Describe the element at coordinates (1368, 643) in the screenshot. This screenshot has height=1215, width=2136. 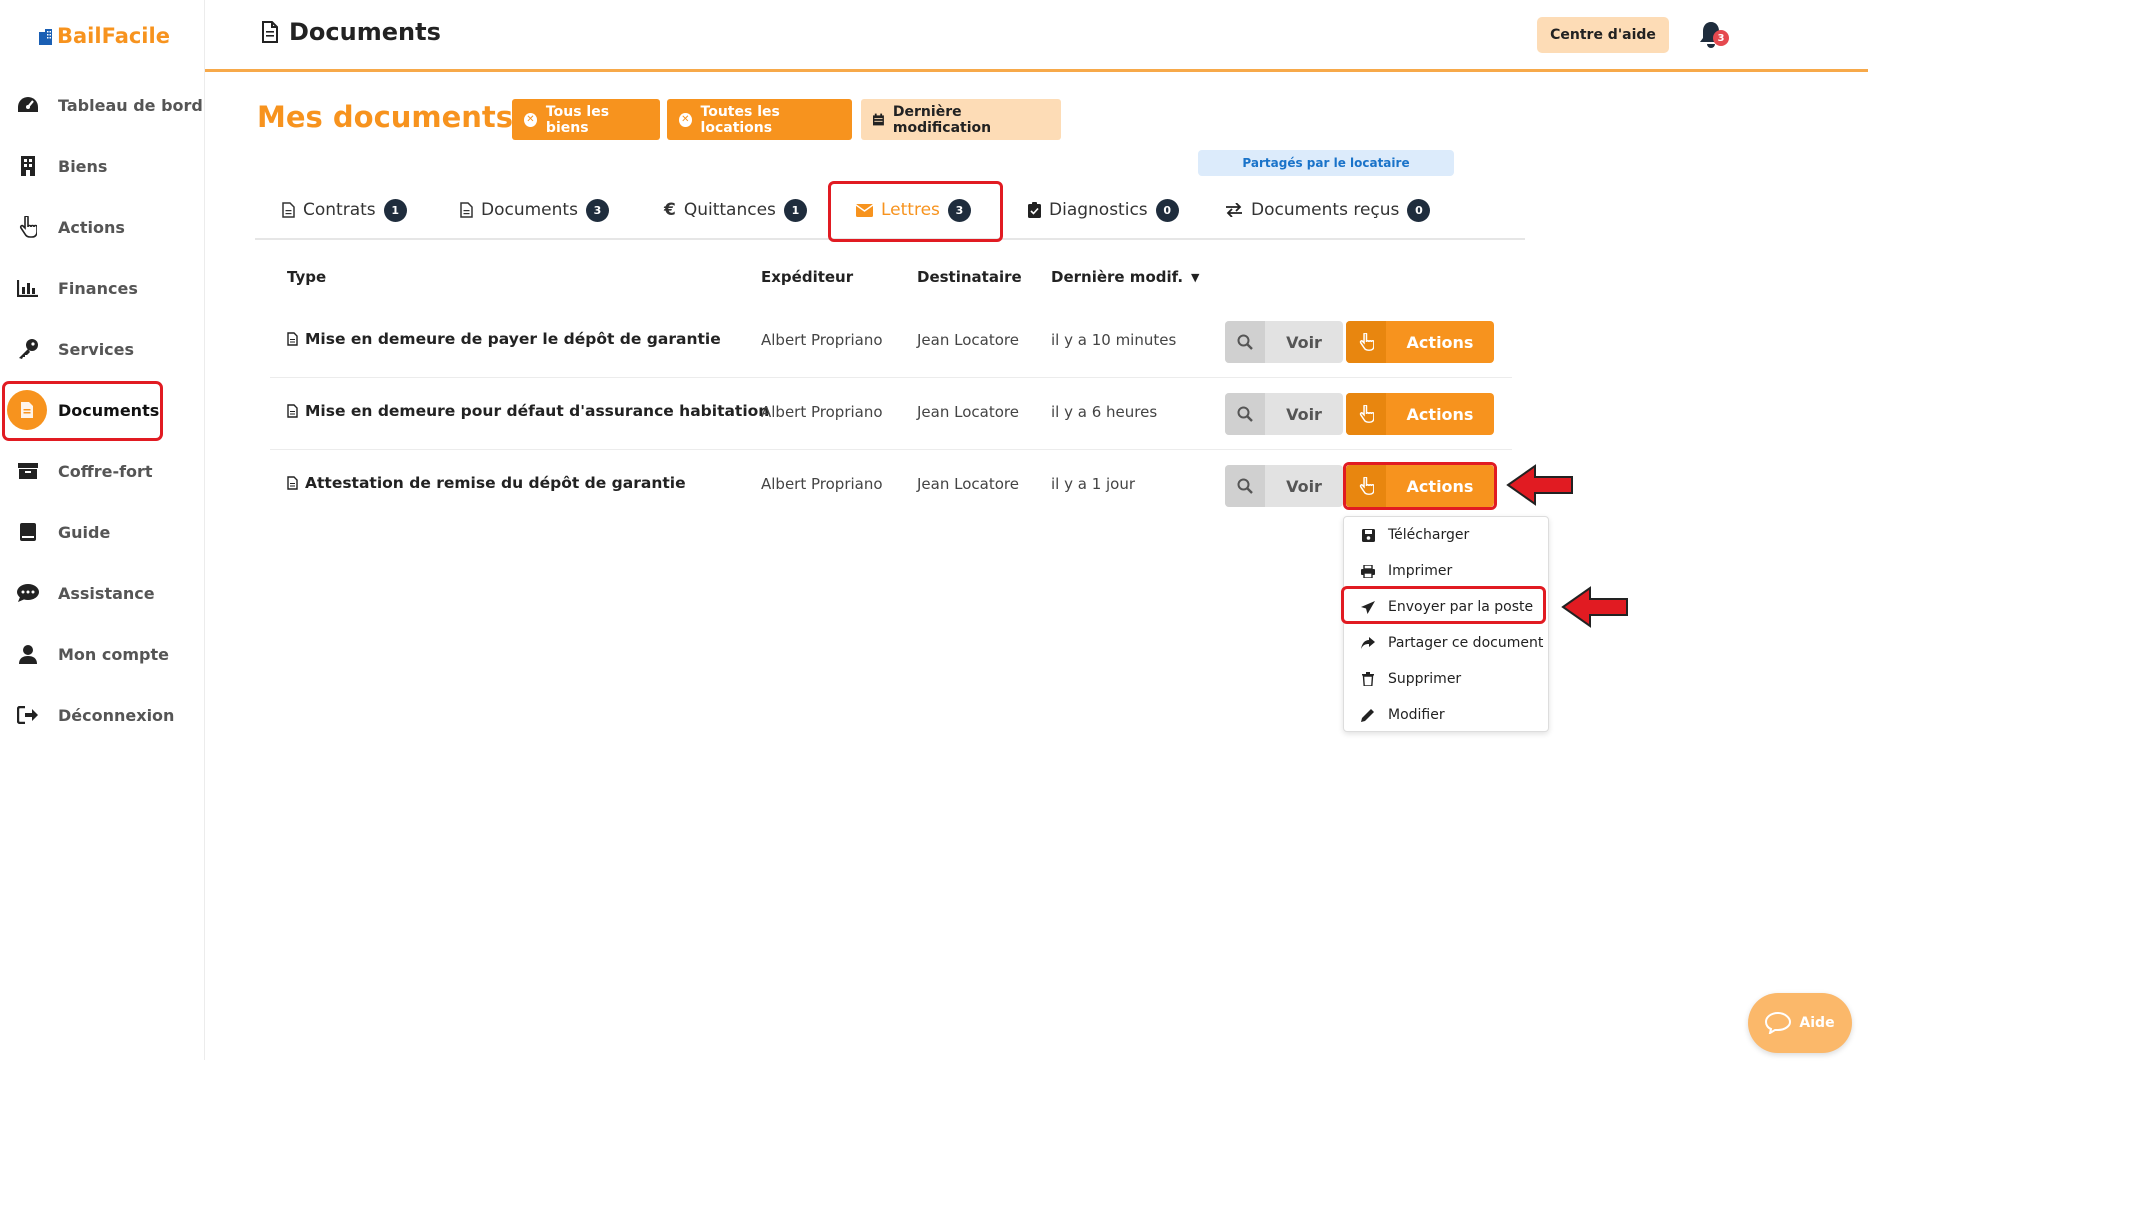
I see `share-icon` at that location.